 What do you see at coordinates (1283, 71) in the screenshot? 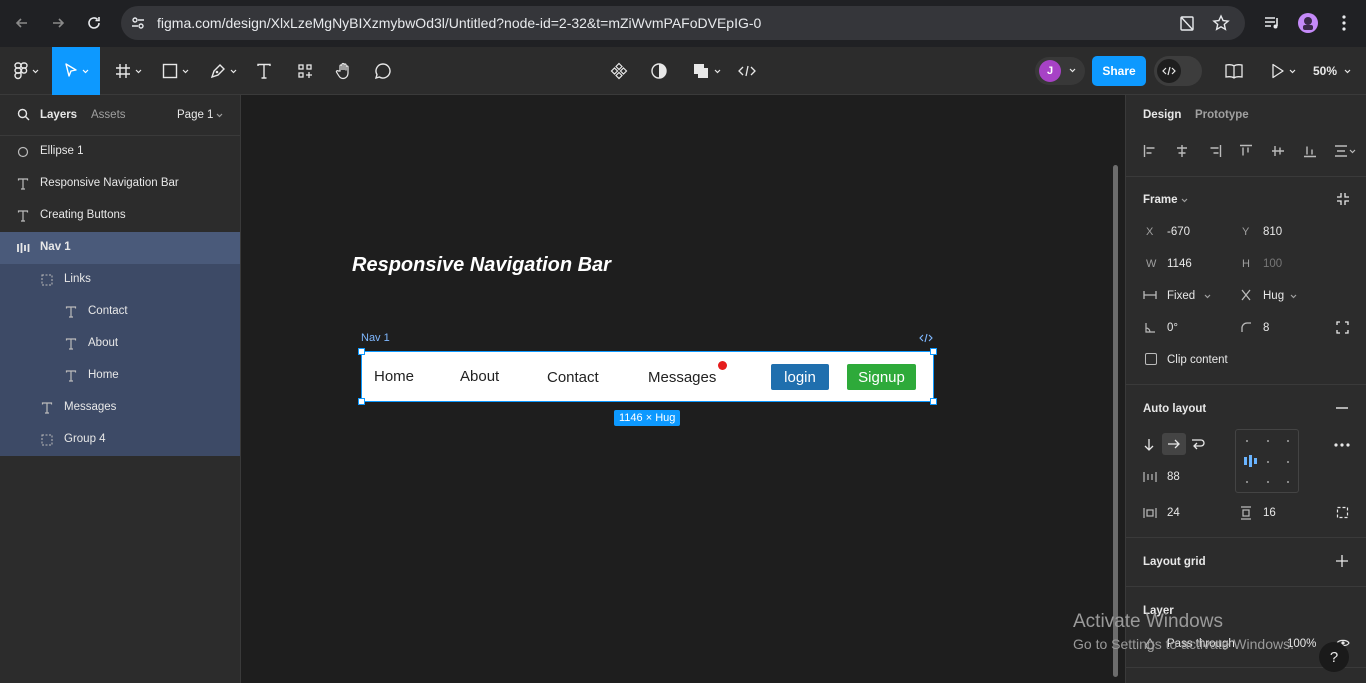
I see `present-button` at bounding box center [1283, 71].